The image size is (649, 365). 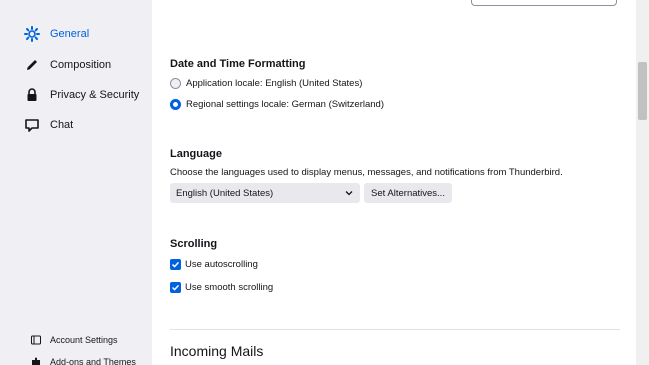 What do you see at coordinates (221, 264) in the screenshot?
I see `checkbox-label: Use autoscrolling` at bounding box center [221, 264].